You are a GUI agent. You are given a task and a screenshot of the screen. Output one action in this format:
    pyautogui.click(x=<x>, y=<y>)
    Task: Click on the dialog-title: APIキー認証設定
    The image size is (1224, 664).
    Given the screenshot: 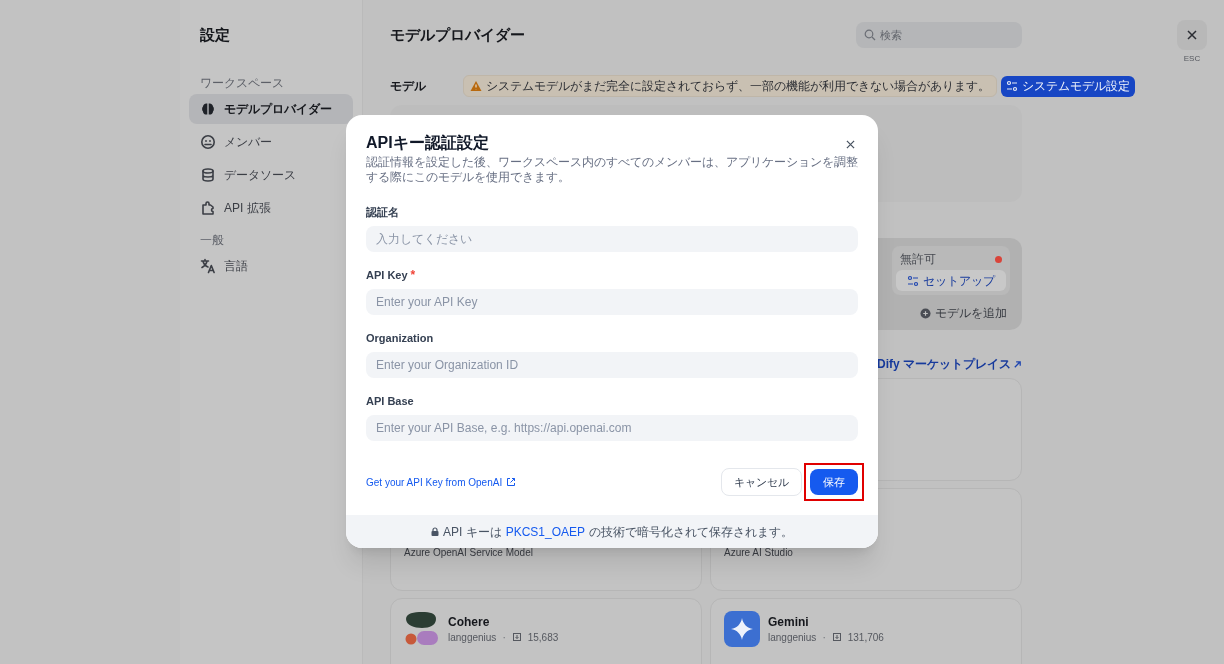 What is the action you would take?
    pyautogui.click(x=427, y=143)
    